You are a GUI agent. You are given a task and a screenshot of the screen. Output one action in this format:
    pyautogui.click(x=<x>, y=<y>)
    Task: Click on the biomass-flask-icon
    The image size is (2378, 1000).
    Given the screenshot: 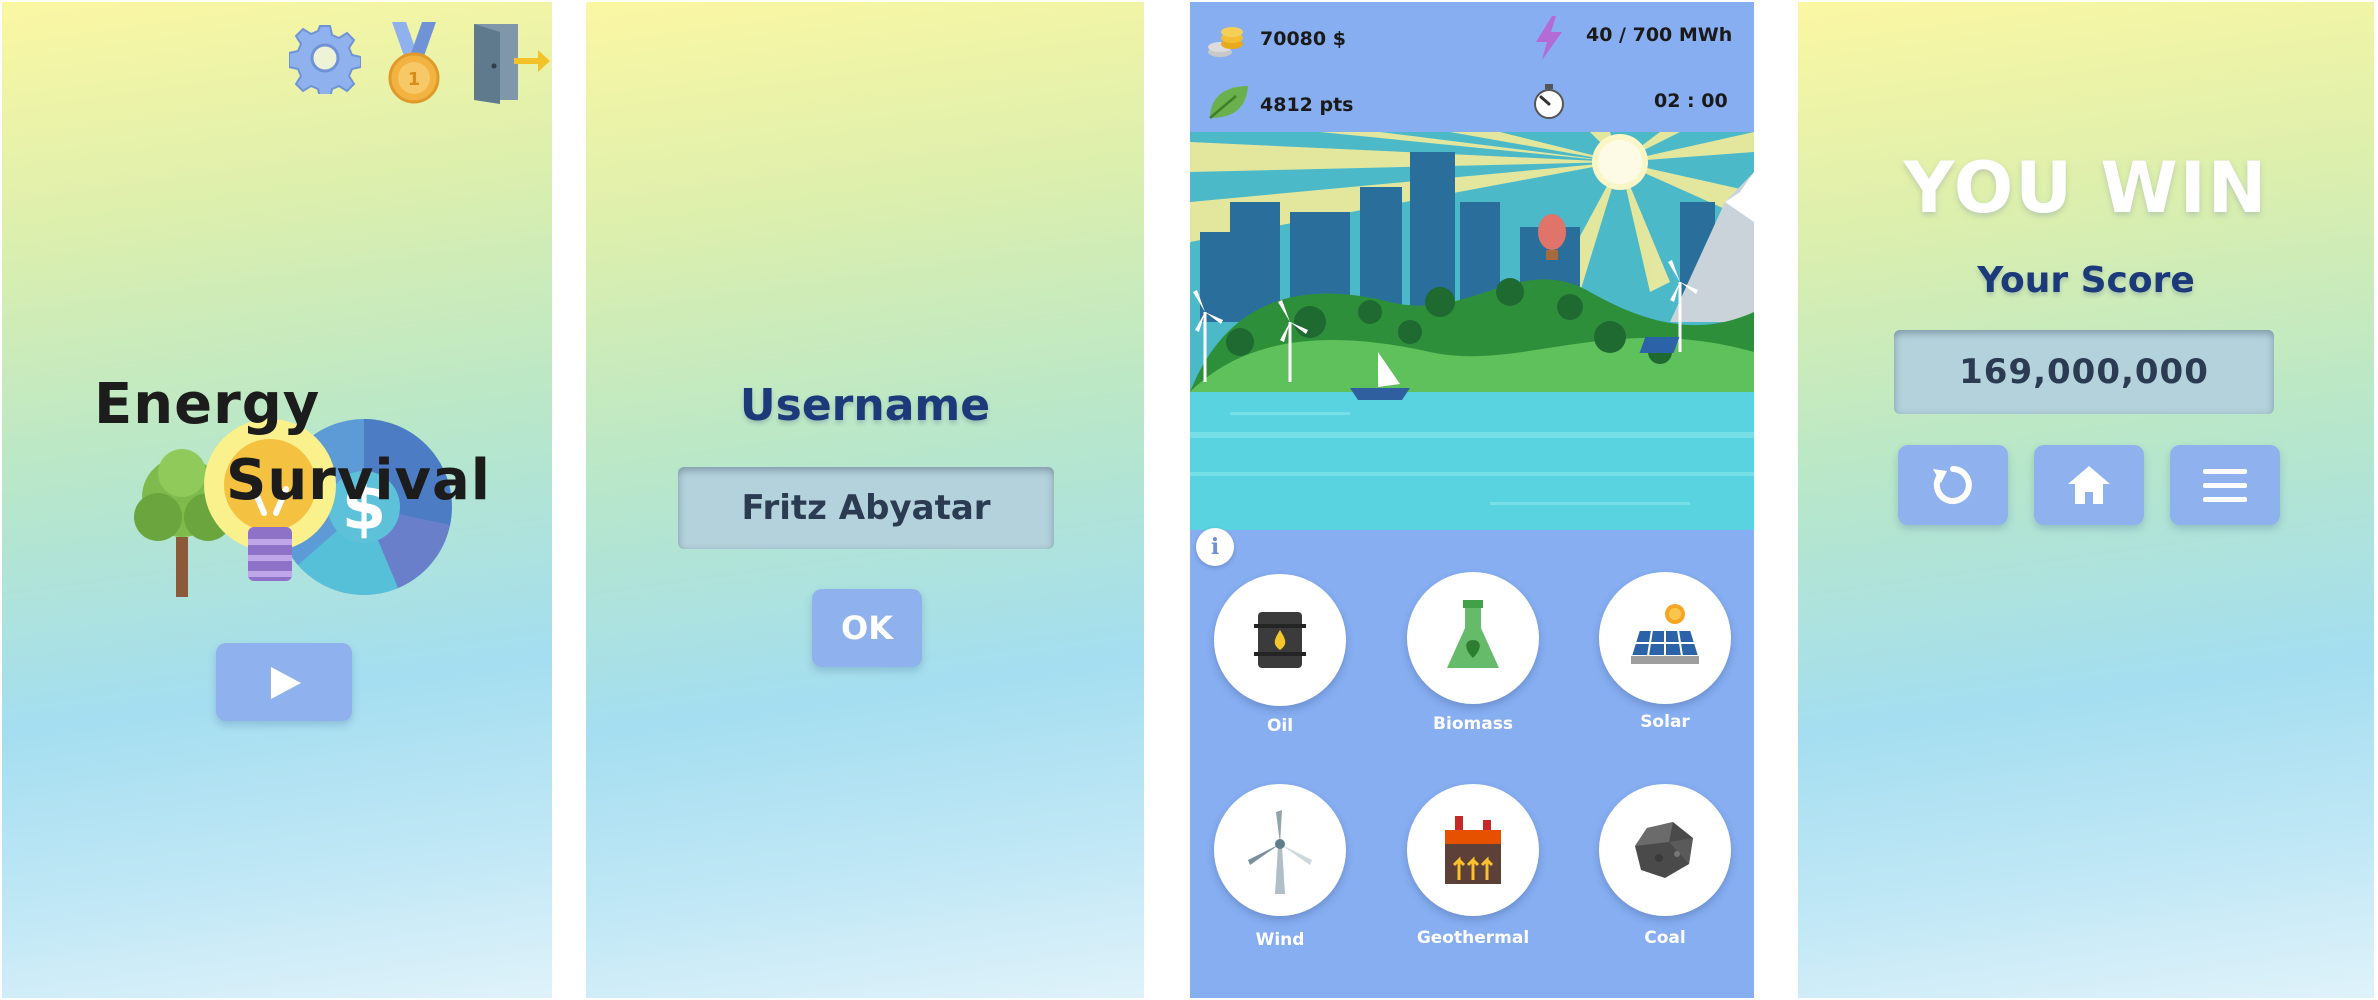 What is the action you would take?
    pyautogui.click(x=1473, y=634)
    